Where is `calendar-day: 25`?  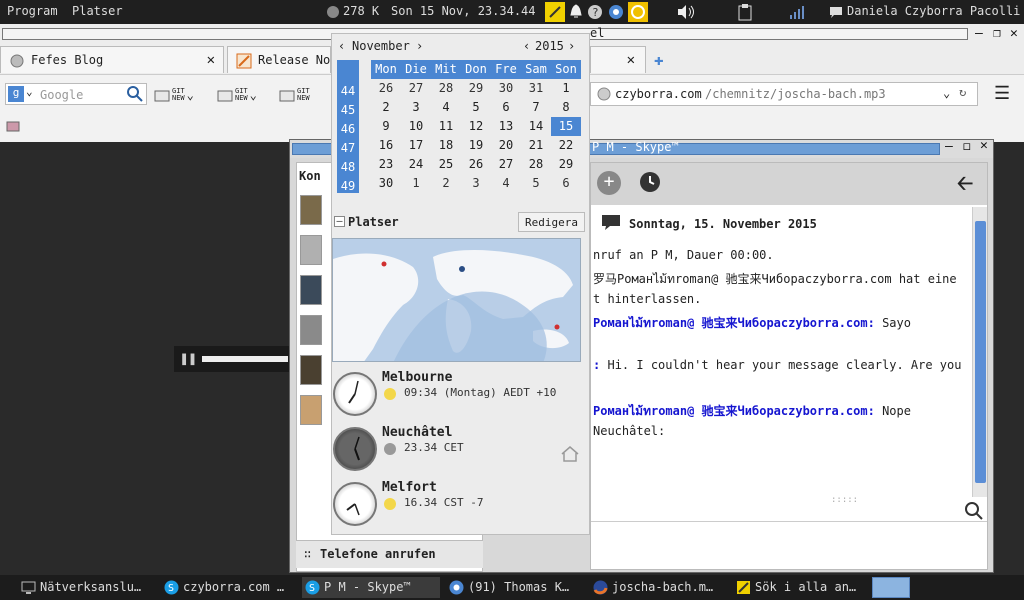
calendar-day: 25 is located at coordinates (446, 164).